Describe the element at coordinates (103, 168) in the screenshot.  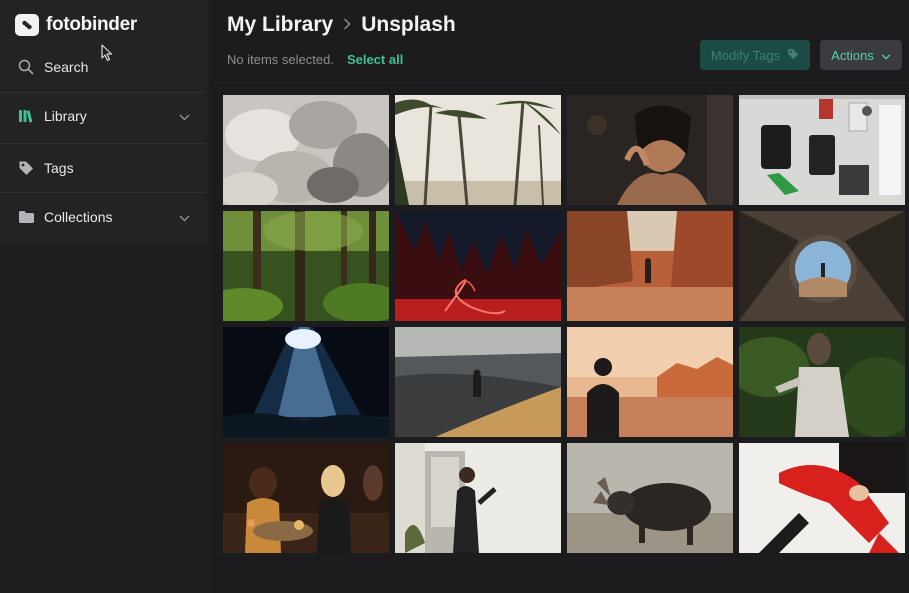
I see `sidebar-item-tags: Tags` at that location.